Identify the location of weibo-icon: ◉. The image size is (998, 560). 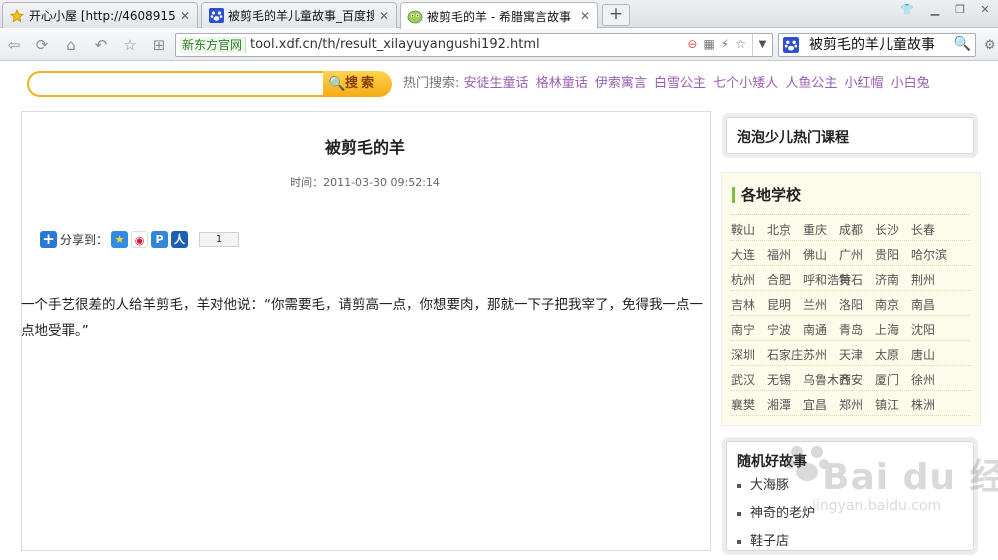
(140, 239).